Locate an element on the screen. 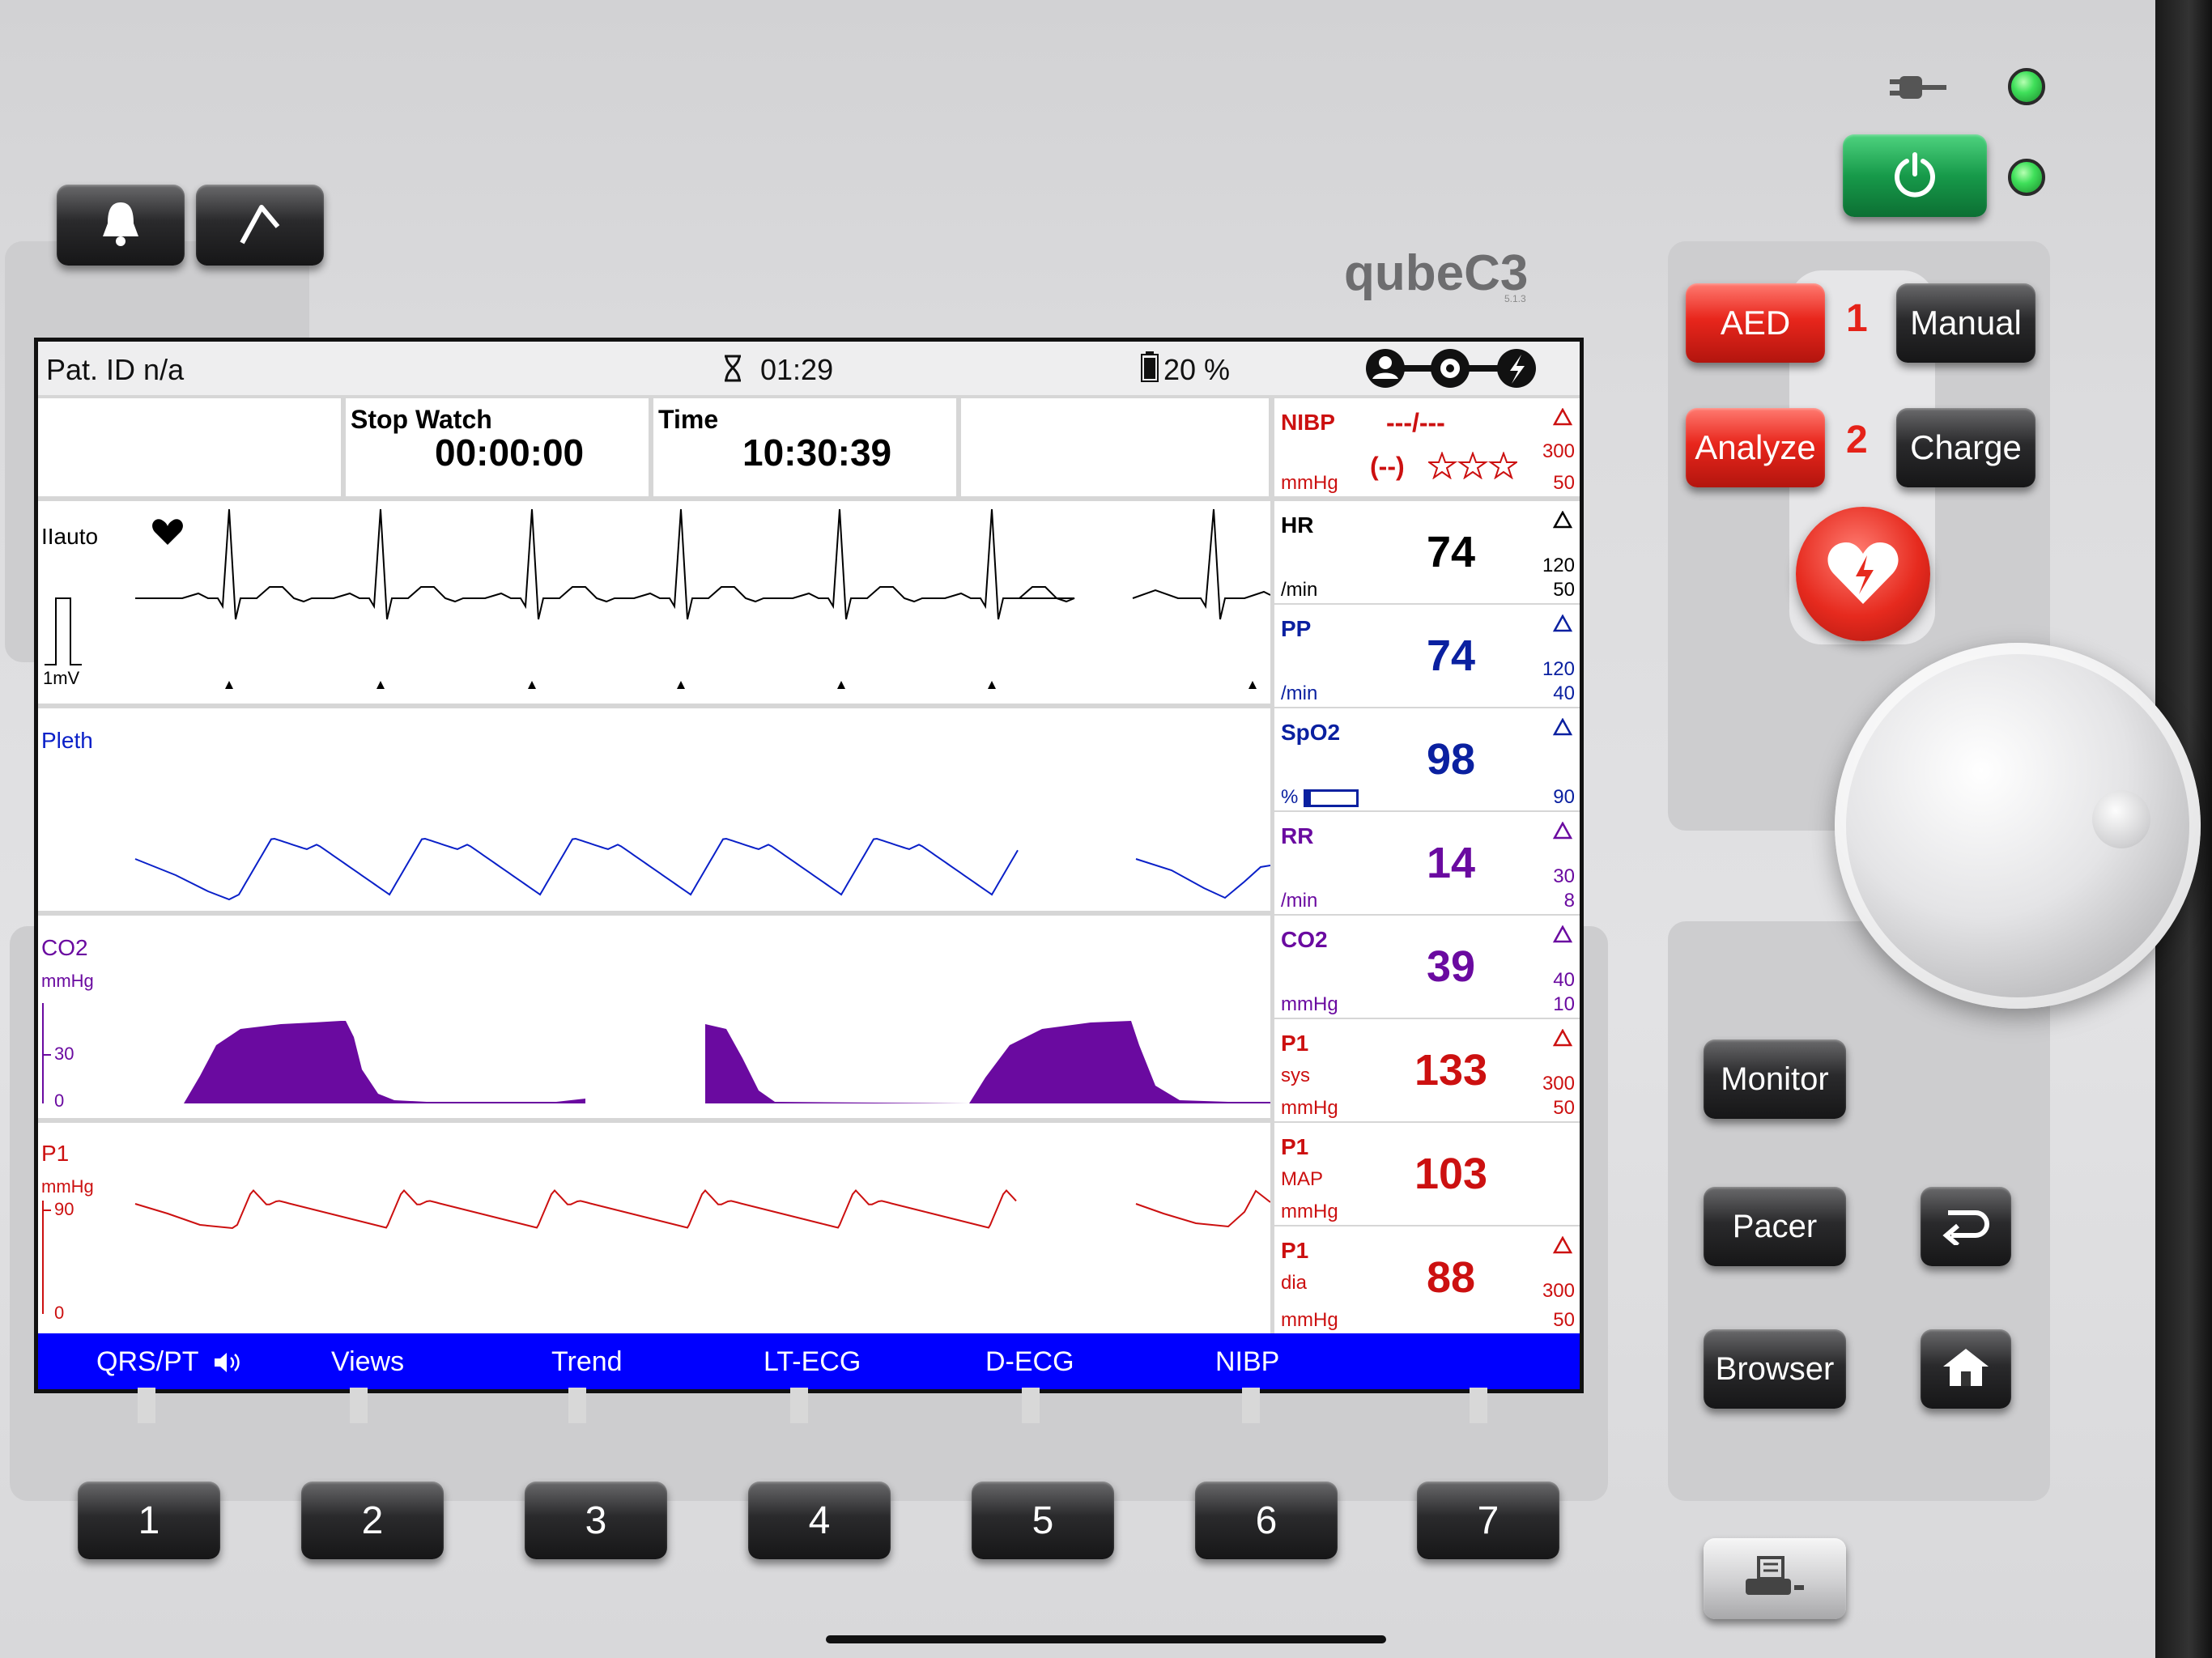  power-icon is located at coordinates (1915, 176).